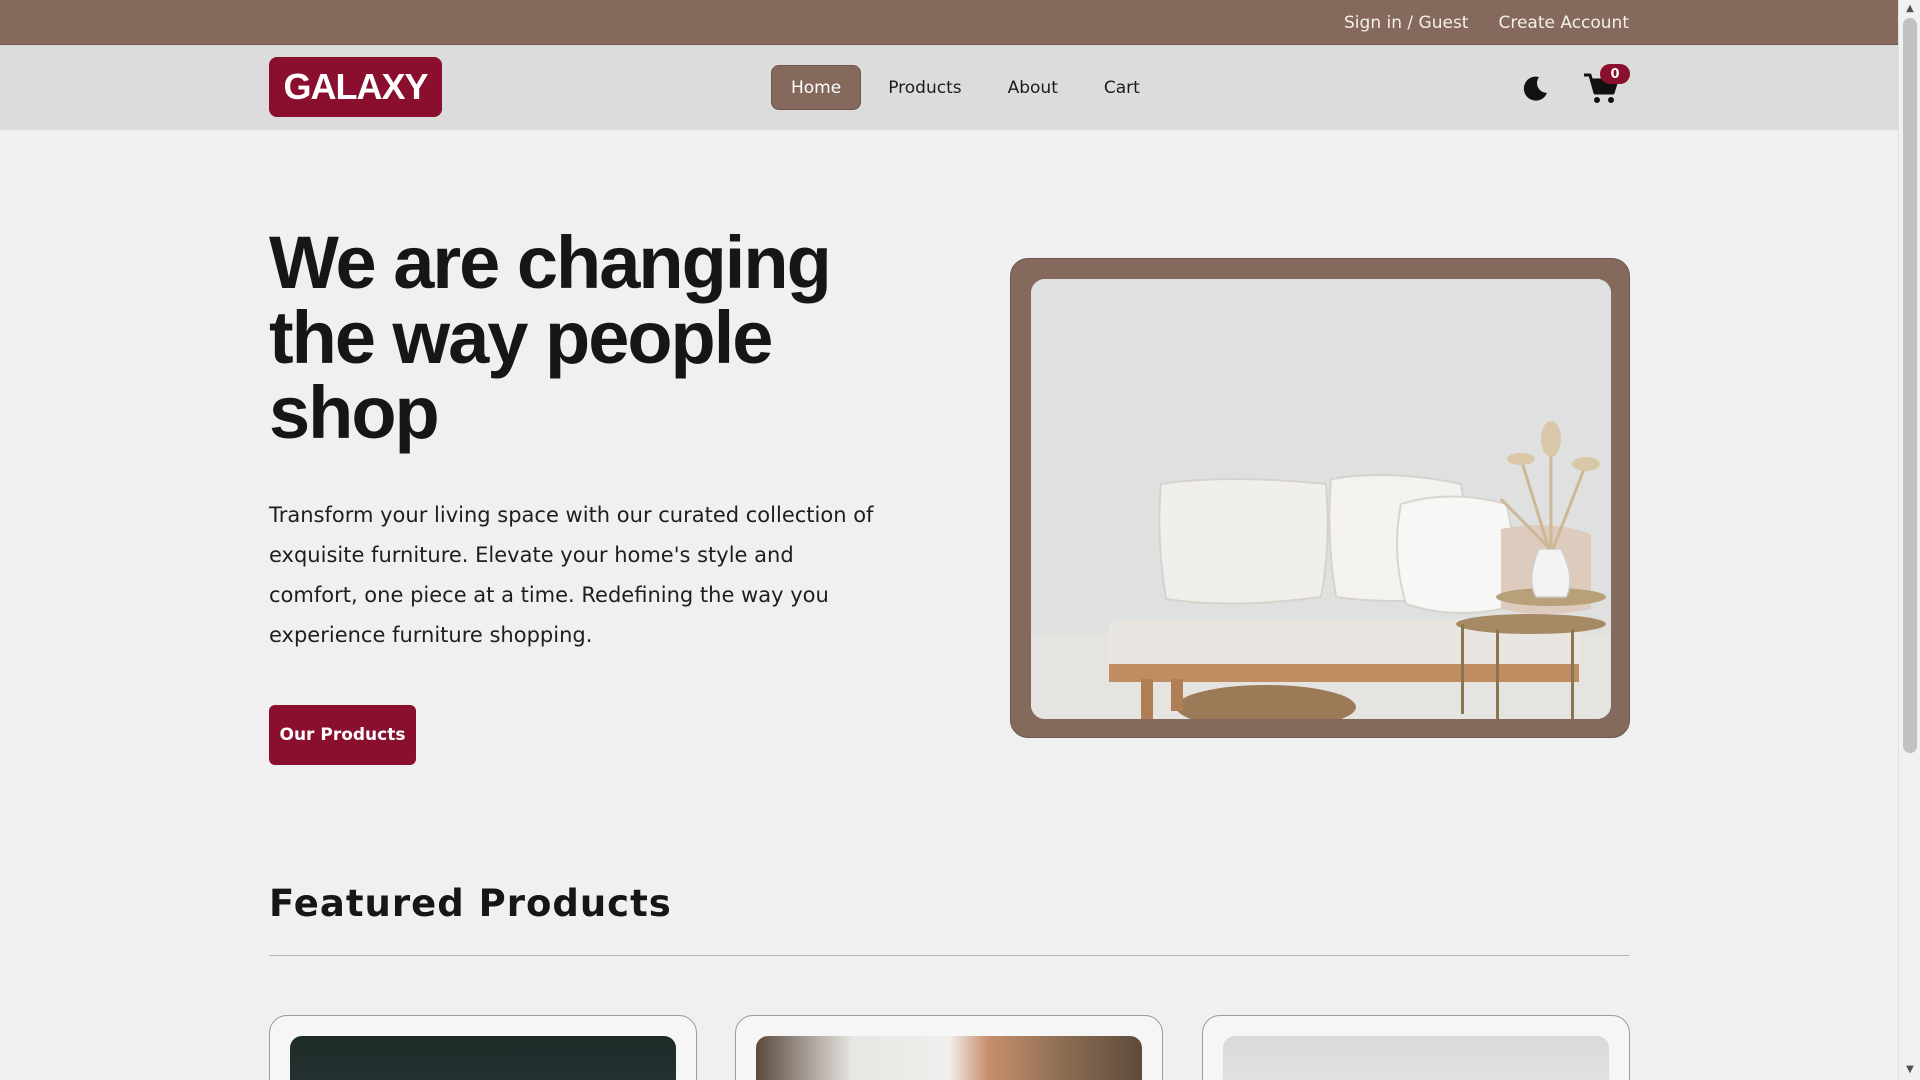 The image size is (1920, 1080). What do you see at coordinates (1910, 9) in the screenshot?
I see `scroll-up-icon: ▲` at bounding box center [1910, 9].